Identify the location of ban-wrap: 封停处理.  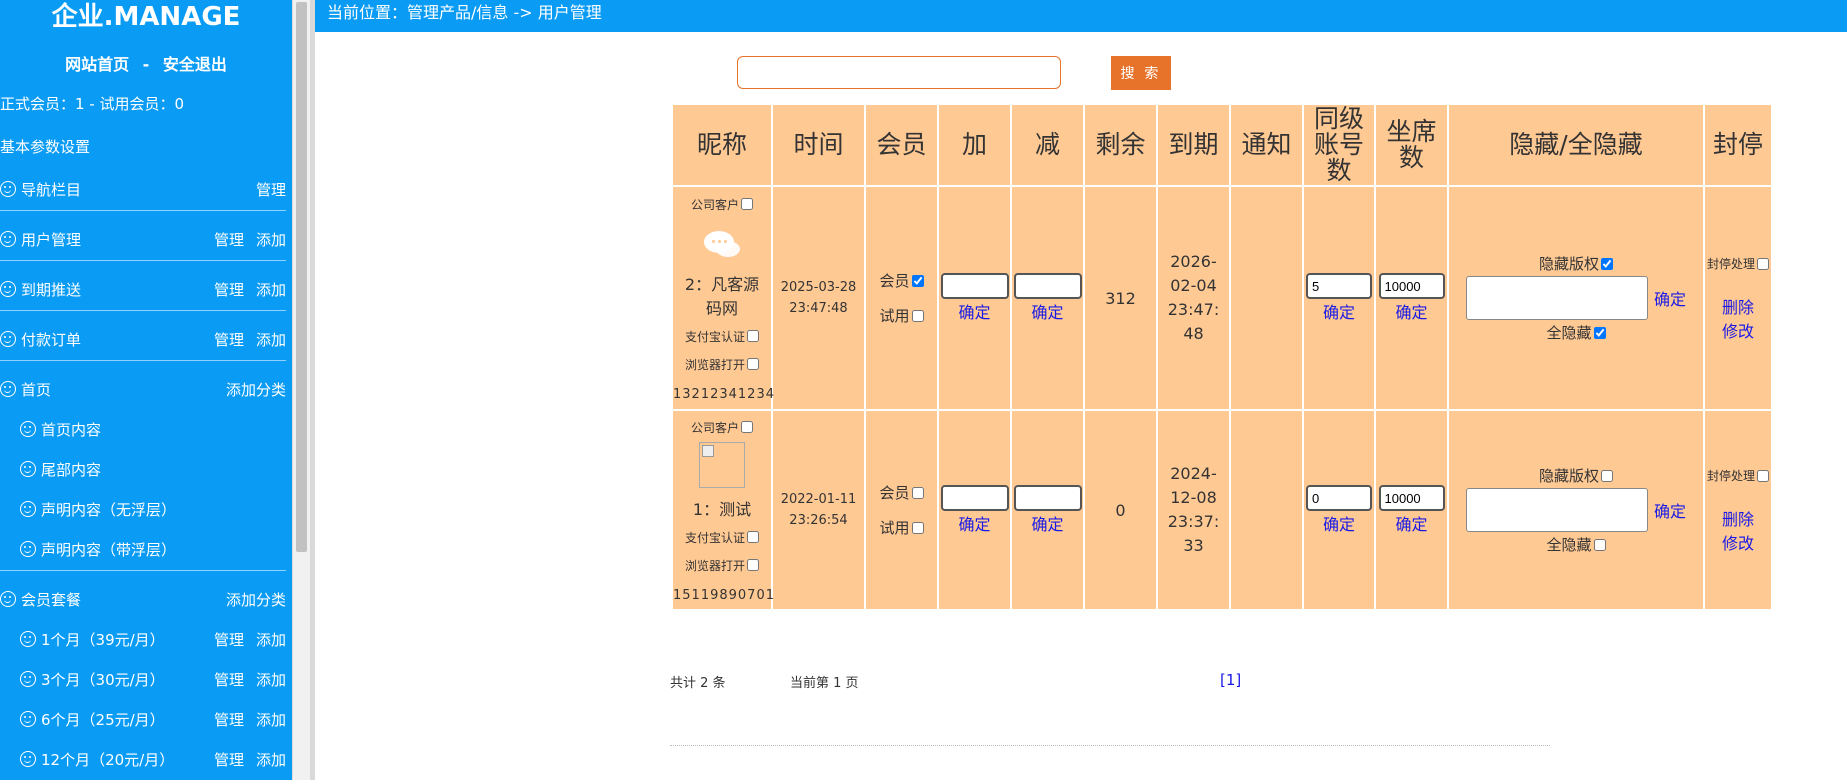
(1738, 475).